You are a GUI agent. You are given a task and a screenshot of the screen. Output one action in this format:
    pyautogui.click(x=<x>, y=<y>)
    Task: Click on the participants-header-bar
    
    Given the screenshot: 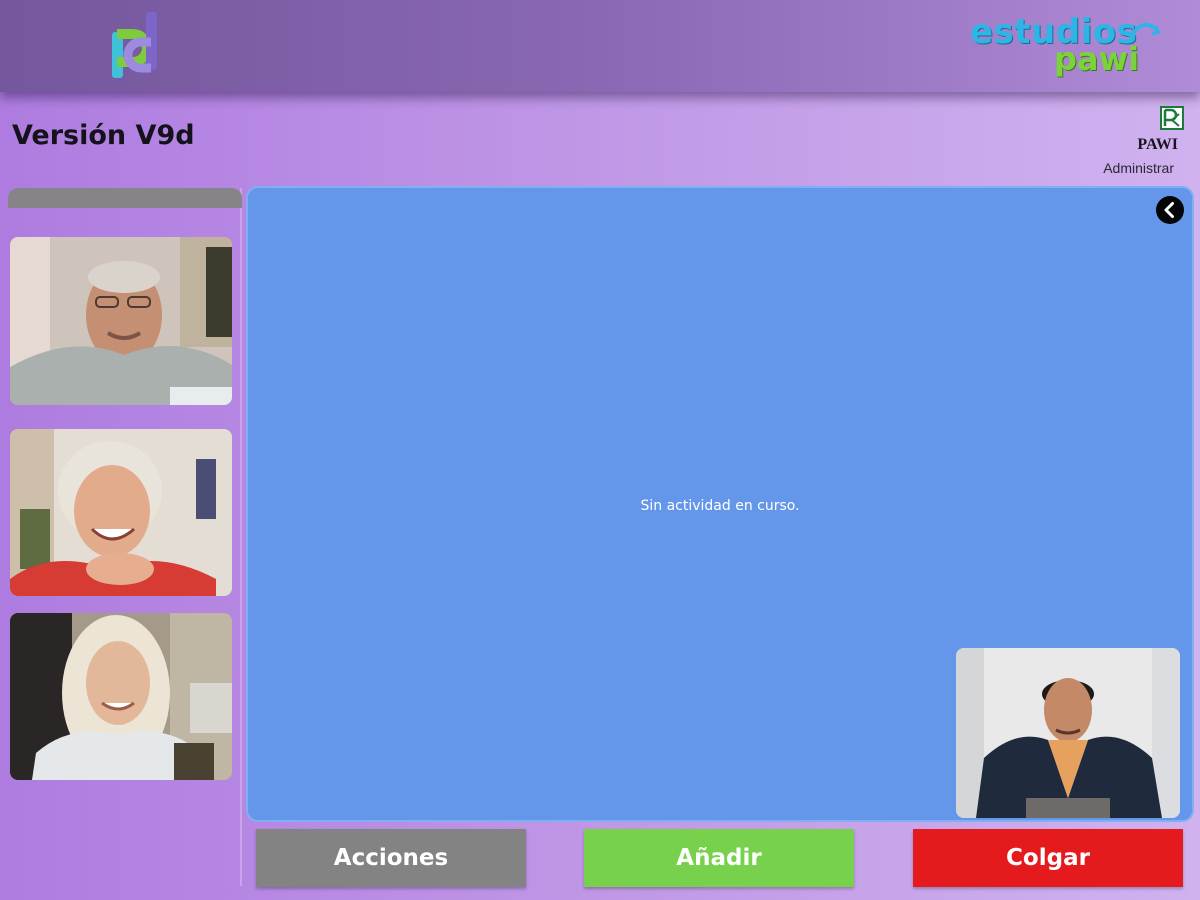 What is the action you would take?
    pyautogui.click(x=125, y=198)
    